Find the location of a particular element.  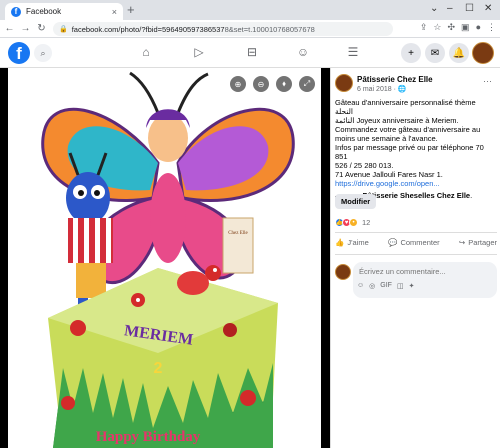

post-actions: 👍 J'aime 💬 Commenter ↪ Partager is located at coordinates (416, 242).